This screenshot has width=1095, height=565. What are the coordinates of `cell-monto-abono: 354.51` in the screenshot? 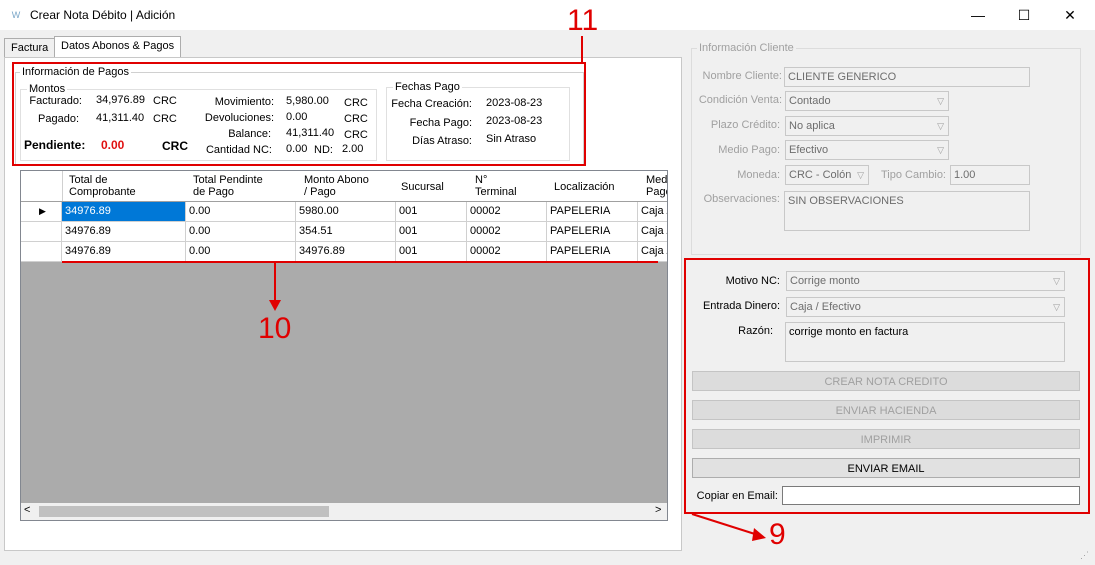 It's located at (346, 231).